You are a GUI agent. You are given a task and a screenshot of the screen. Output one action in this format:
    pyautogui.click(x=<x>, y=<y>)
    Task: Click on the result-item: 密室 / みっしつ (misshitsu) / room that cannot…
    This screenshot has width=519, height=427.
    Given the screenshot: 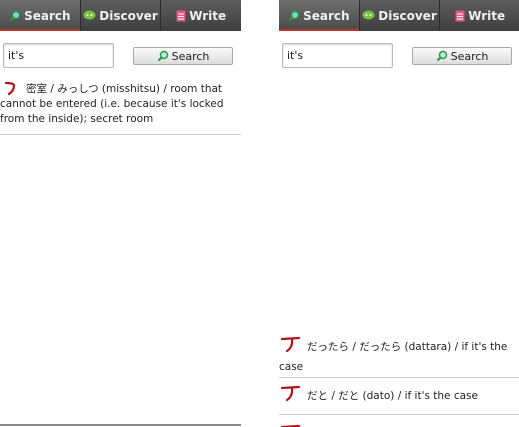 What is the action you would take?
    pyautogui.click(x=120, y=106)
    